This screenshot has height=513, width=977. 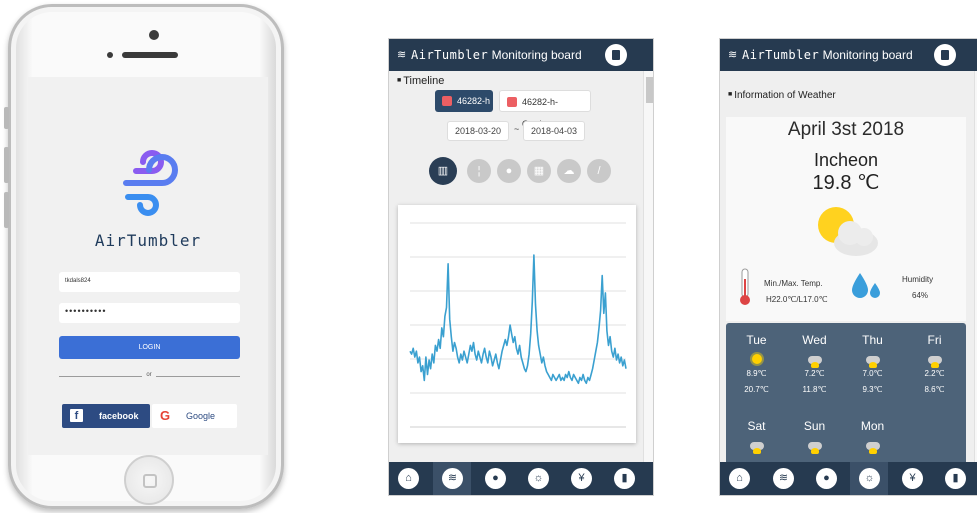 What do you see at coordinates (569, 171) in the screenshot?
I see `co2-icon: ☁` at bounding box center [569, 171].